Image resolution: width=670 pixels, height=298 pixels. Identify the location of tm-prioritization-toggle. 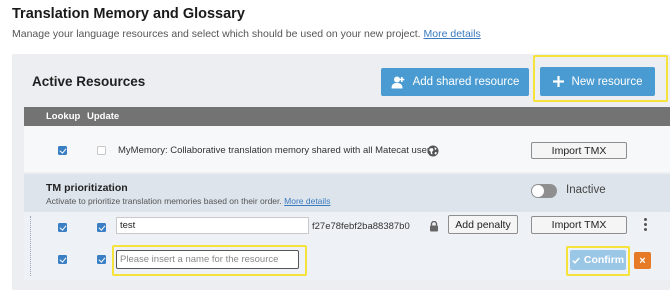
(544, 191).